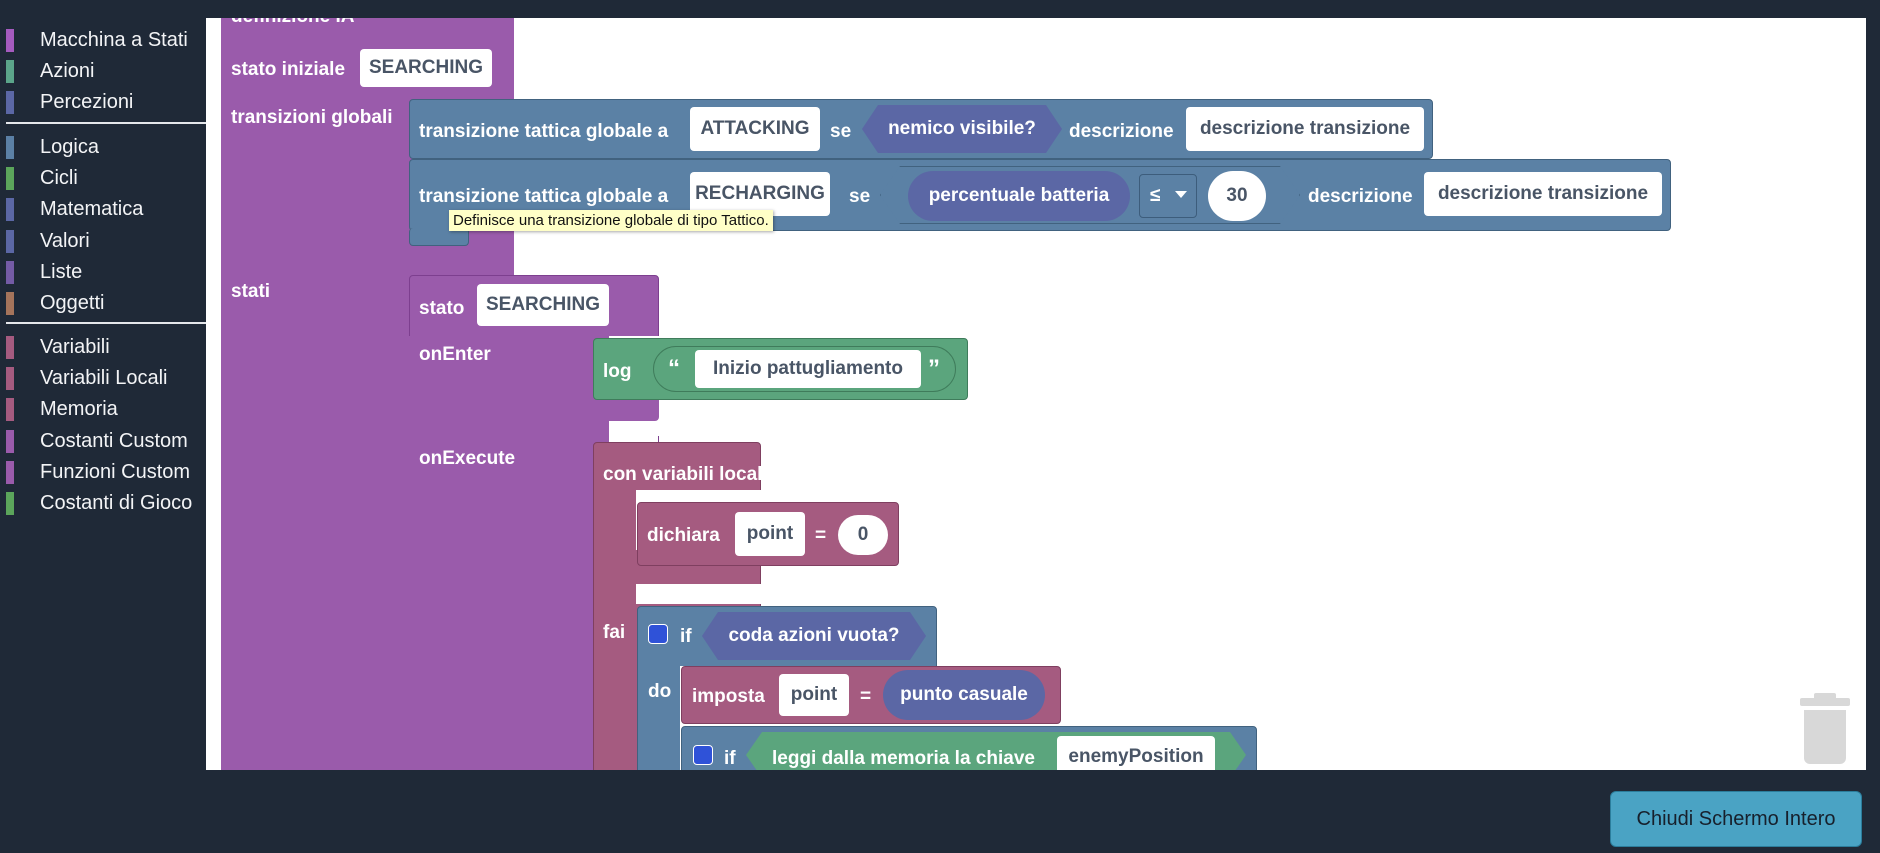 Image resolution: width=1880 pixels, height=853 pixels. Describe the element at coordinates (614, 632) in the screenshot. I see `do-label: fai` at that location.